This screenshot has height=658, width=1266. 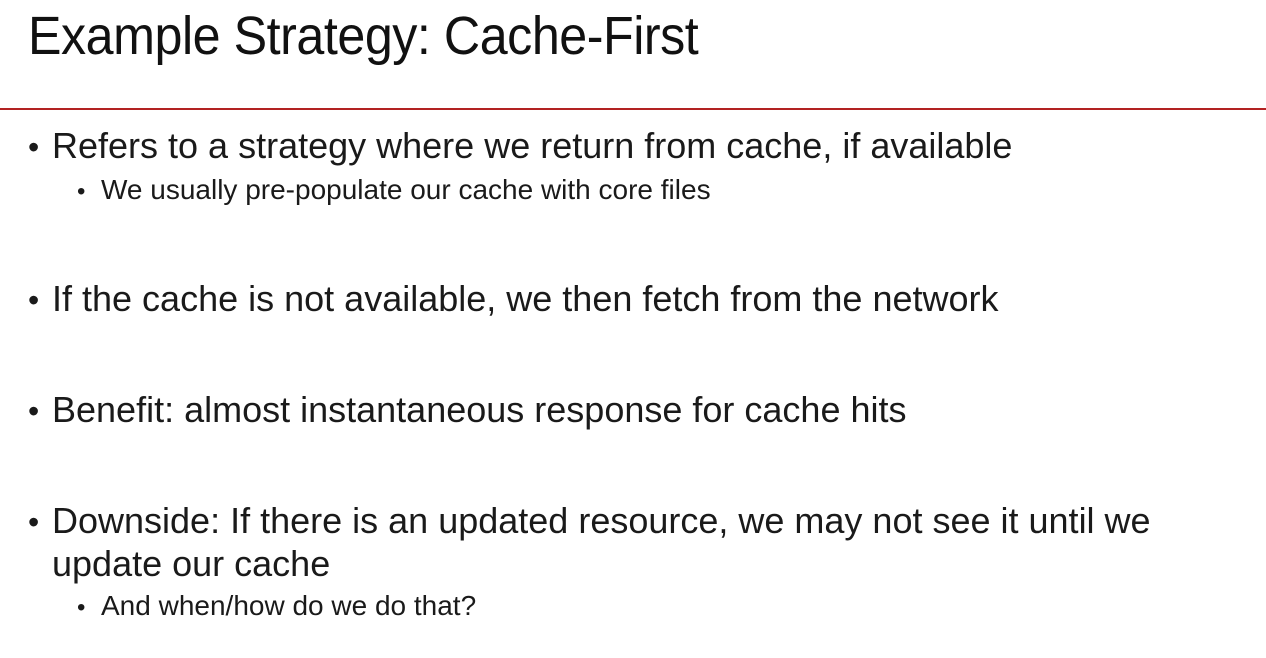 I want to click on sub-bullet-item-4-1: • And when/how do we do that?, so click(x=652, y=607).